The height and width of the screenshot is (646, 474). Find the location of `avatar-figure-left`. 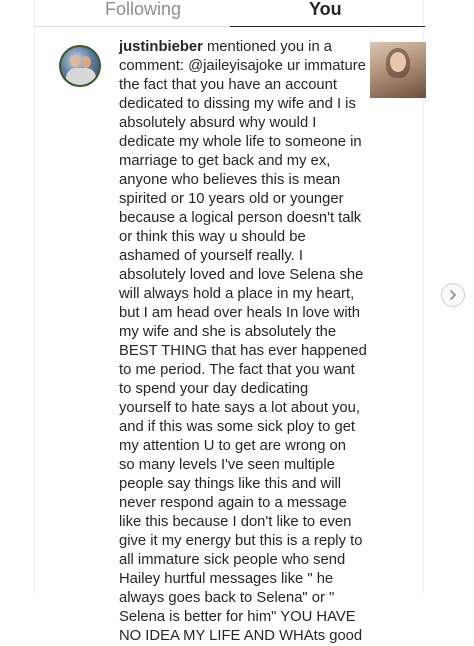

avatar-figure-left is located at coordinates (75, 61).